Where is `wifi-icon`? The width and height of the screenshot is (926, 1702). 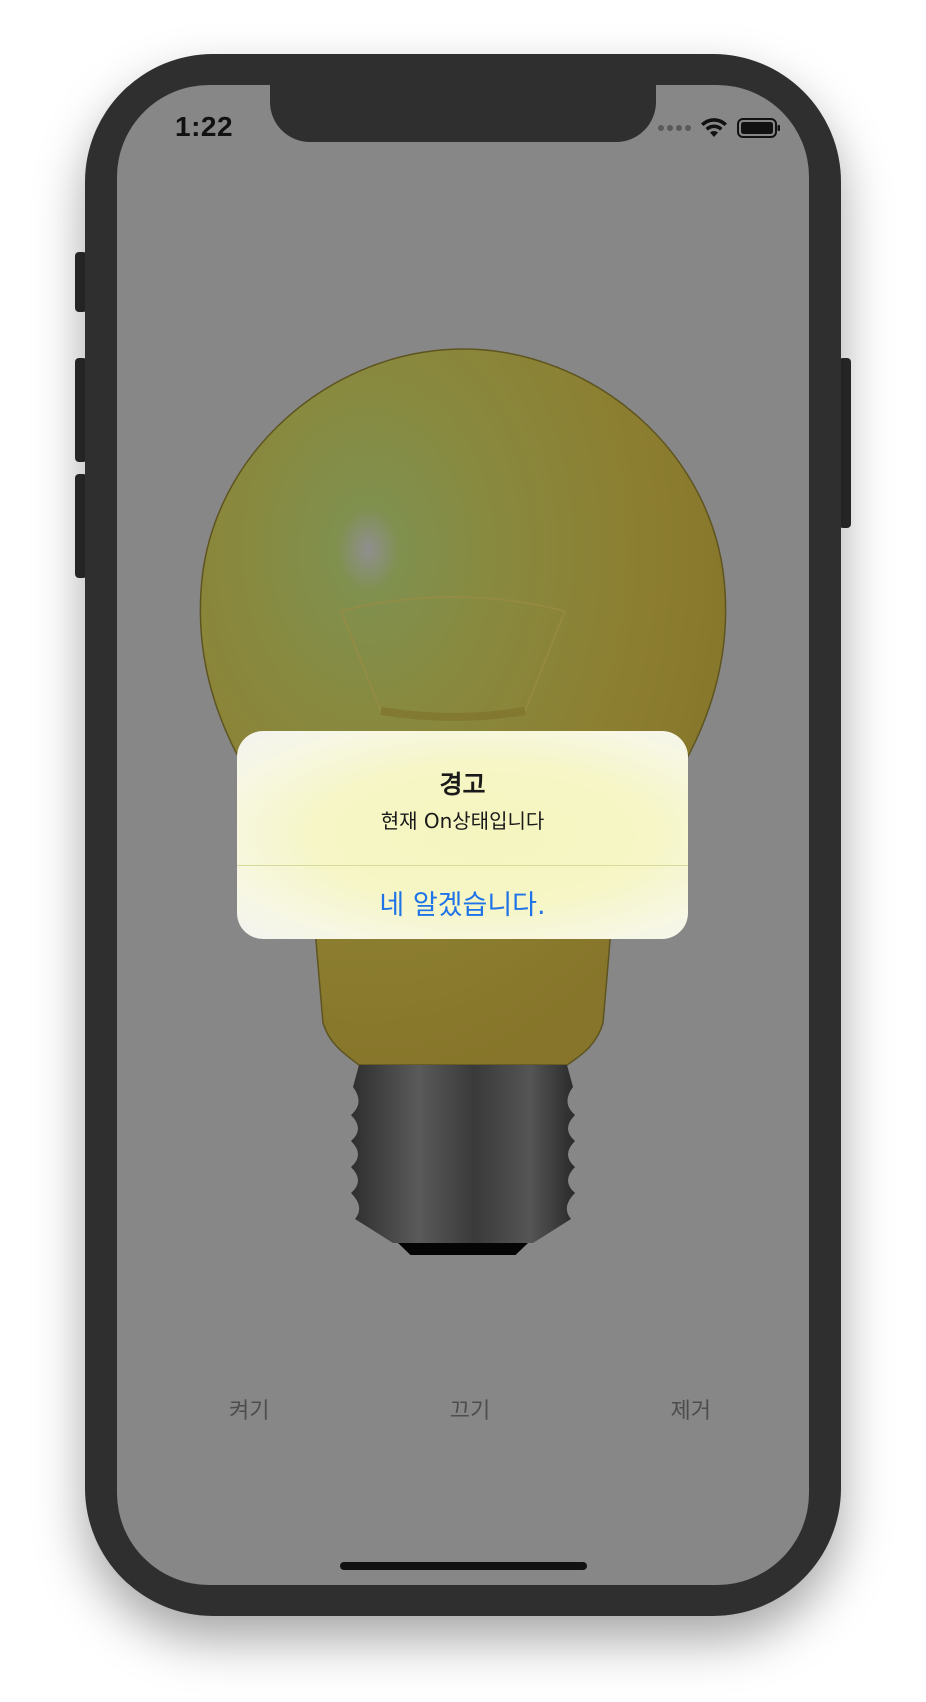 wifi-icon is located at coordinates (714, 127).